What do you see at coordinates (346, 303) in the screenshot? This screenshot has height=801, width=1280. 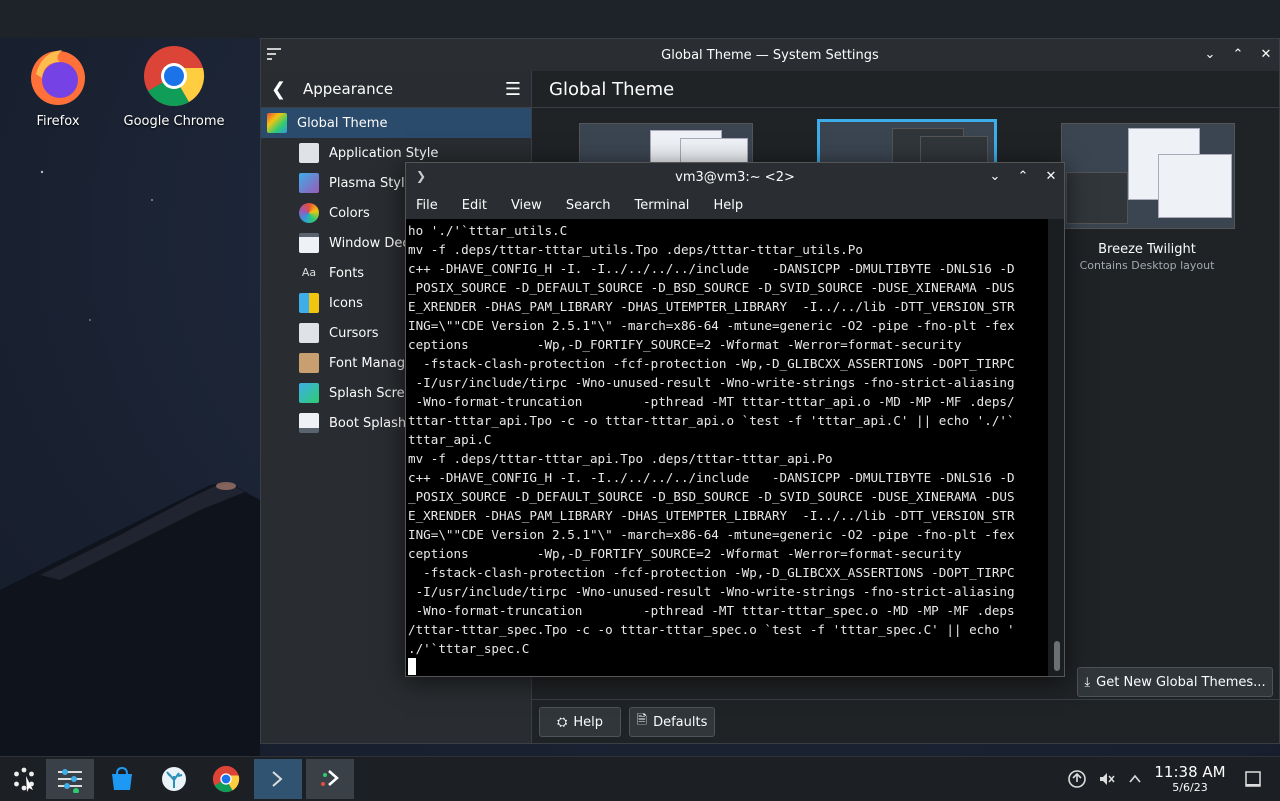 I see `sidebar-item-label: Icons` at bounding box center [346, 303].